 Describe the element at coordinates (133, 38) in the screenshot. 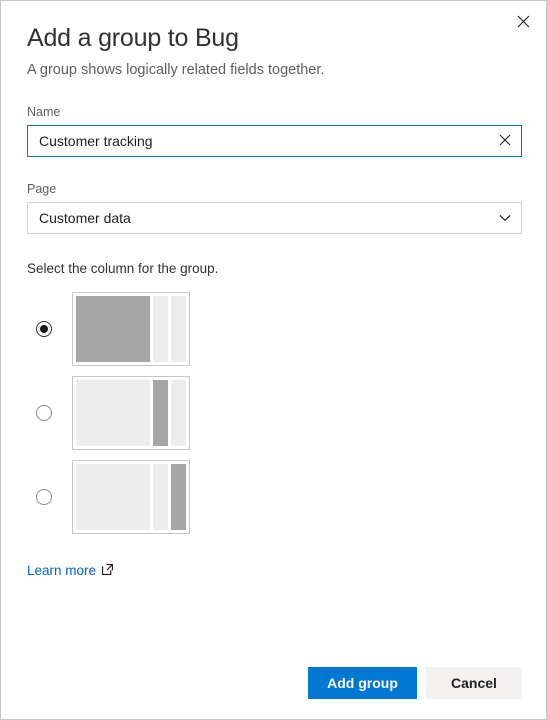

I see `page-title: Add a group to Bug` at that location.